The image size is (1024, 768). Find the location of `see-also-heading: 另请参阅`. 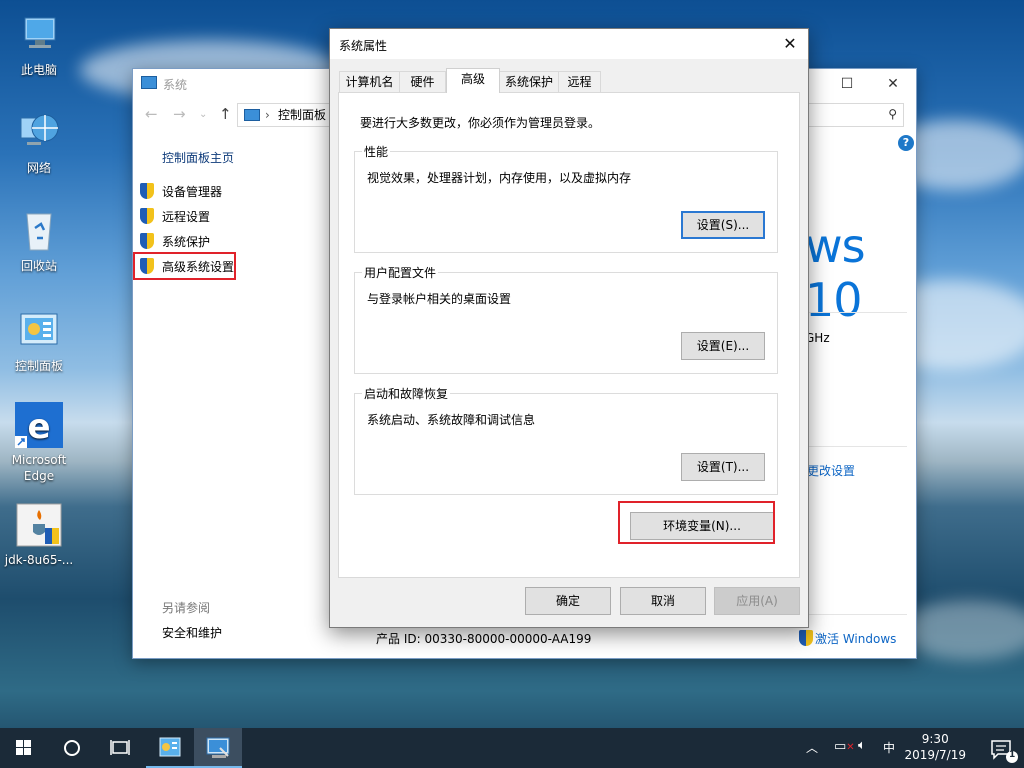

see-also-heading: 另请参阅 is located at coordinates (186, 608).